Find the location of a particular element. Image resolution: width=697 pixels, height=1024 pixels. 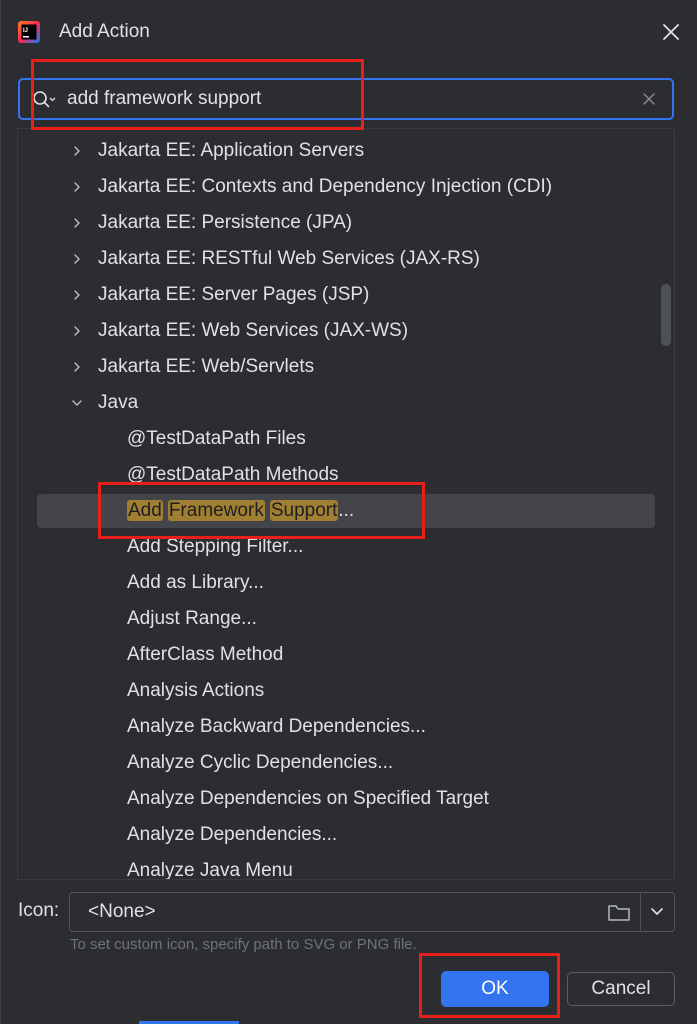

tree-item: Jakarta EE: Persistence (JPA) is located at coordinates (346, 223).